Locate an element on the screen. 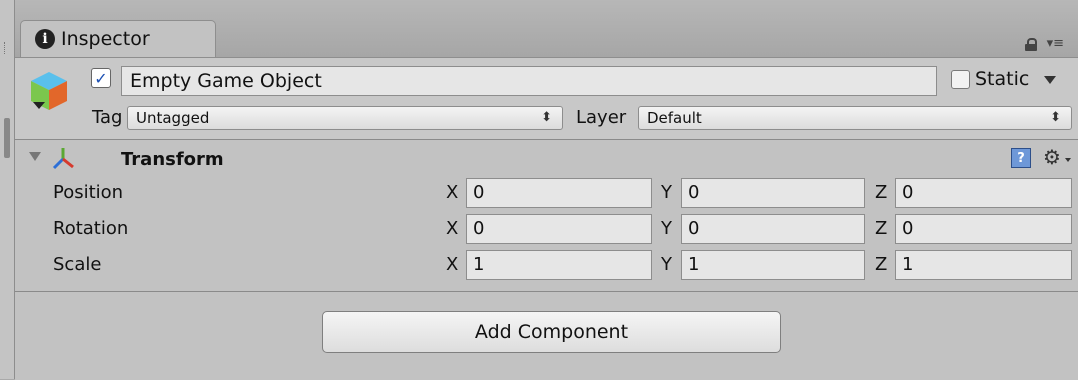 The width and height of the screenshot is (1078, 380). add-component-button: Add Component is located at coordinates (551, 332).